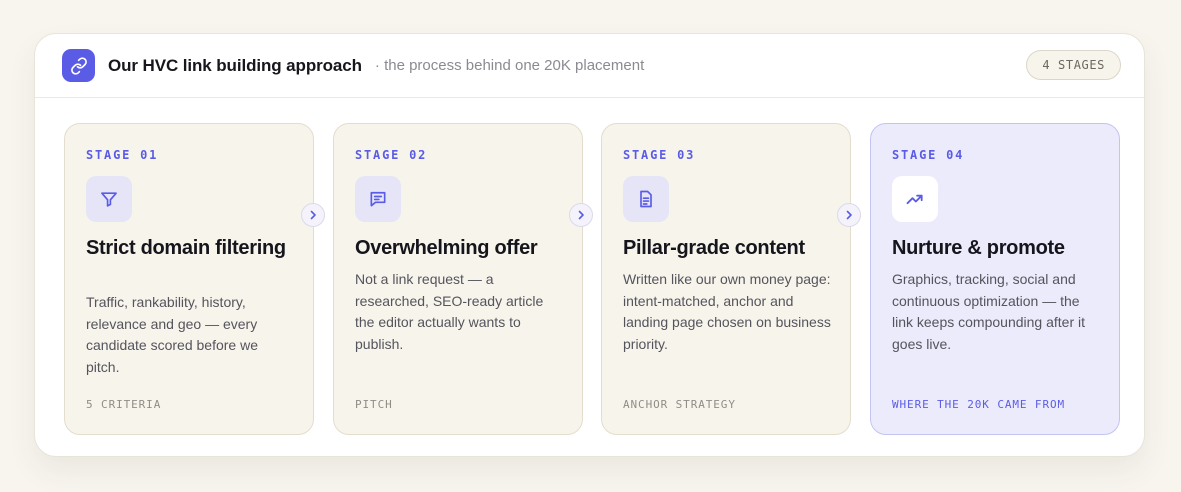  I want to click on stage-footer: WHERE THE 20K CAME FROM, so click(979, 404).